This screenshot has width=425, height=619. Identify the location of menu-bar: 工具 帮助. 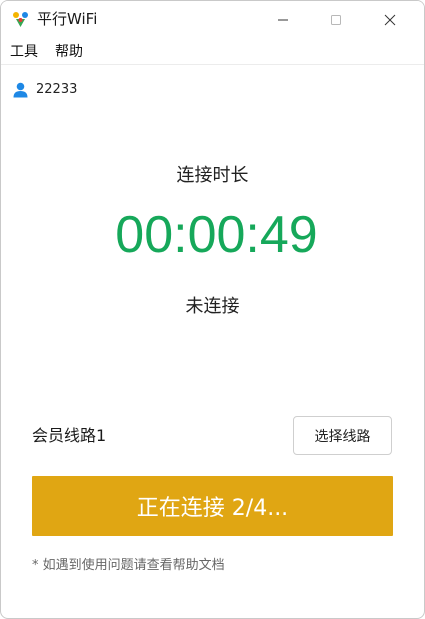
(212, 52).